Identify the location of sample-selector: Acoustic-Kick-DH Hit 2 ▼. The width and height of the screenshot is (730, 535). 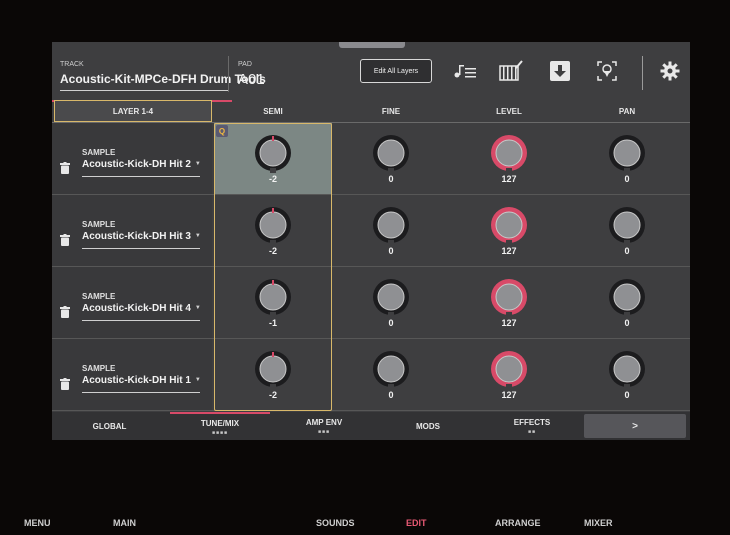
(141, 164).